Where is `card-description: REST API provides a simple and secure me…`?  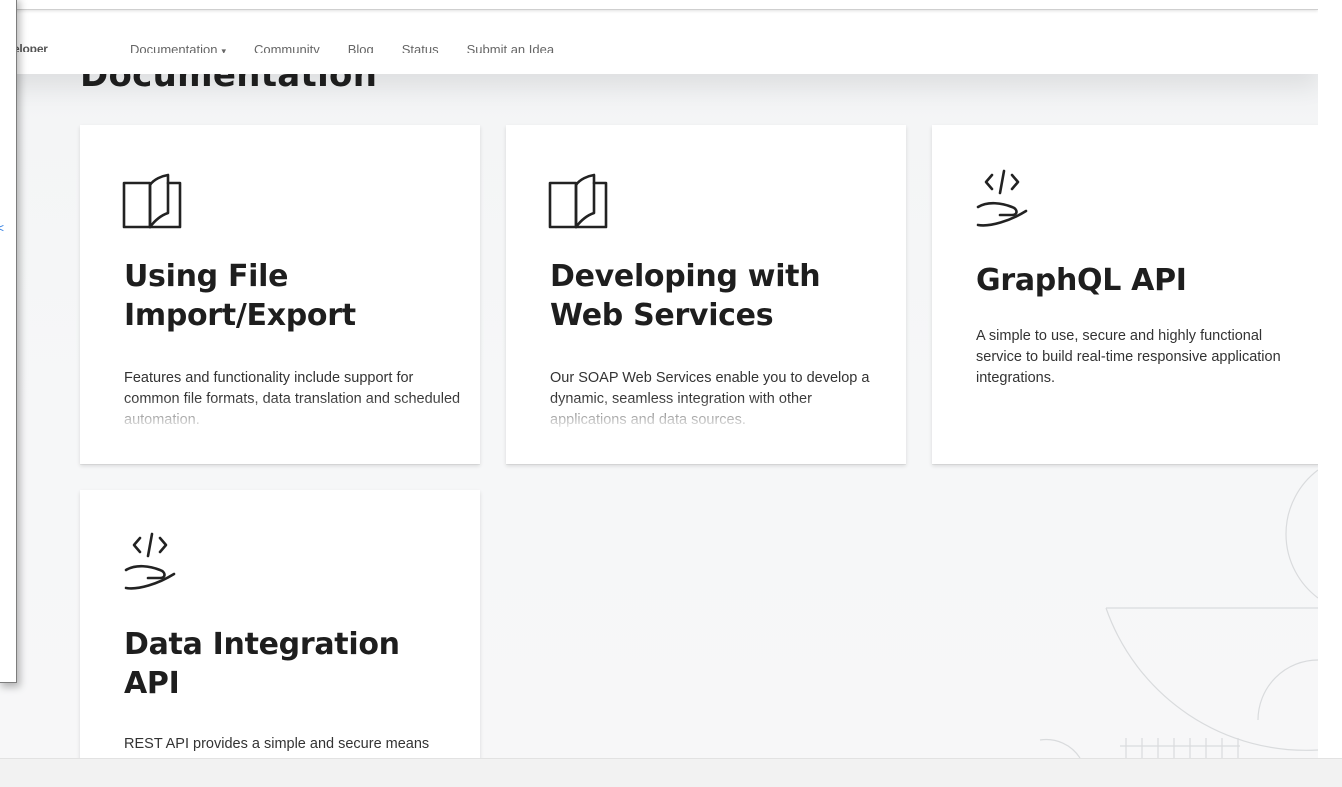
card-description: REST API provides a simple and secure me… is located at coordinates (277, 744).